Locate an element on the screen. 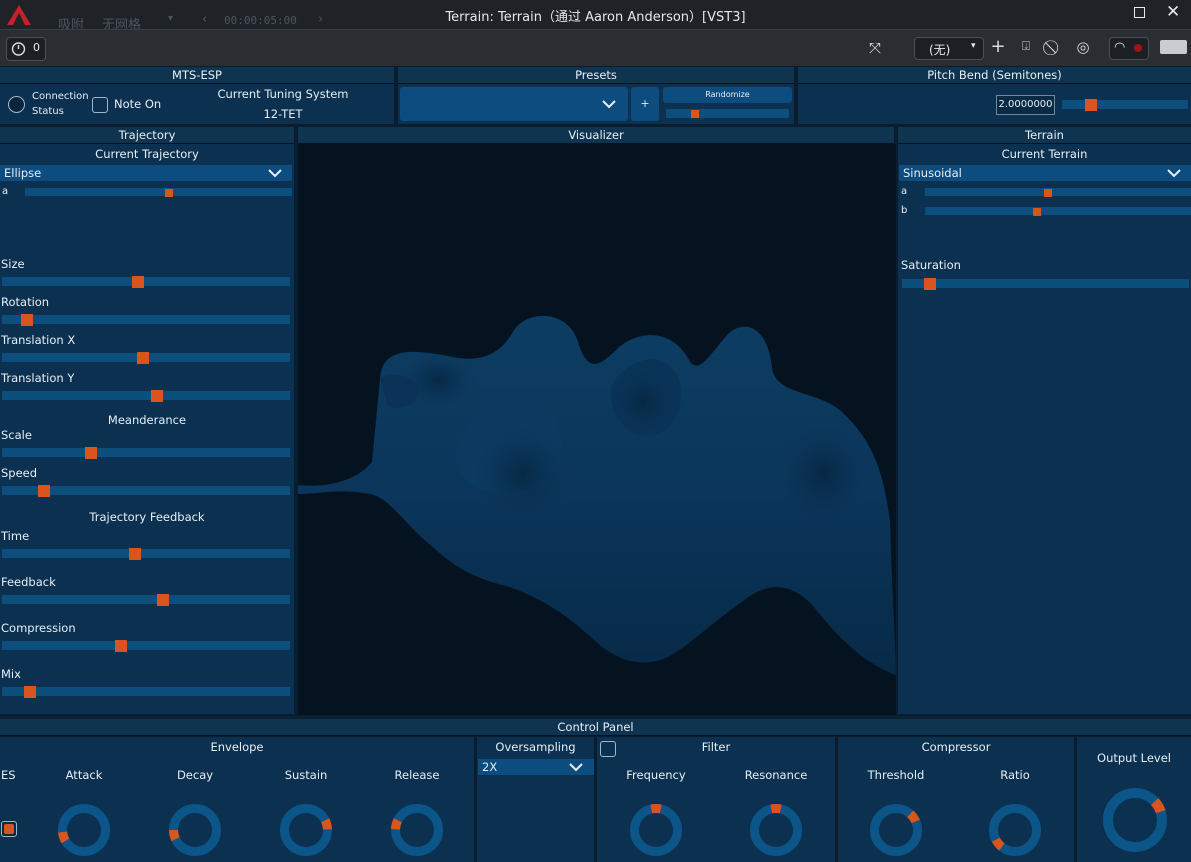 This screenshot has height=862, width=1191. scale-slider-thumb is located at coordinates (91, 452).